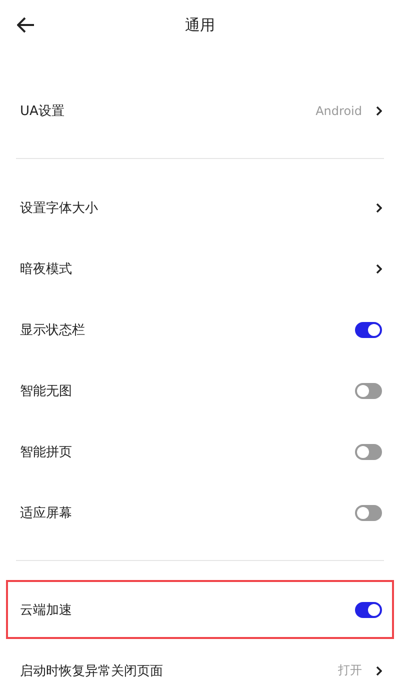  I want to click on setting-row: 智能无图, so click(200, 390).